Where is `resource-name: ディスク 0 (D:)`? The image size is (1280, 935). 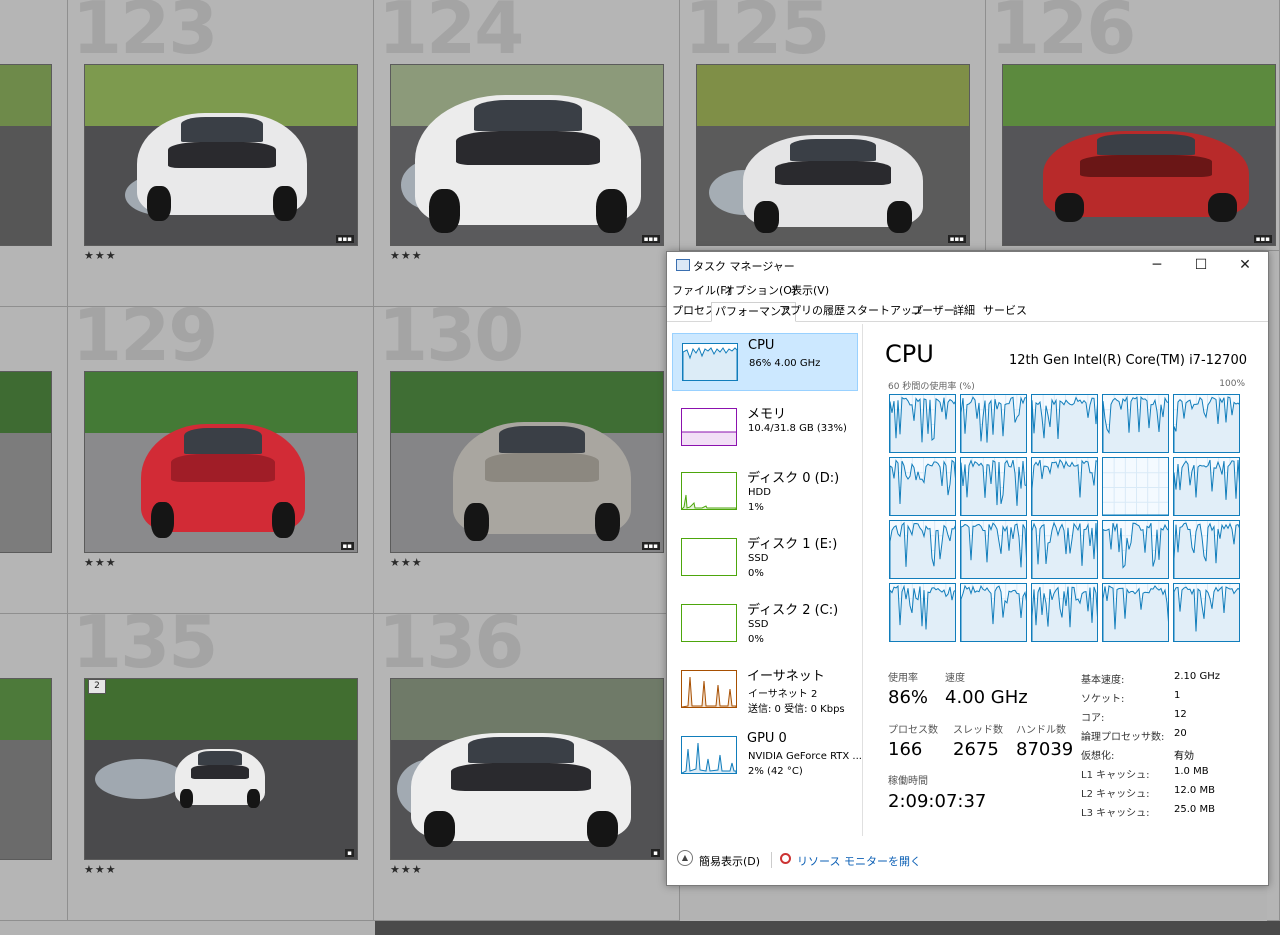 resource-name: ディスク 0 (D:) is located at coordinates (793, 478).